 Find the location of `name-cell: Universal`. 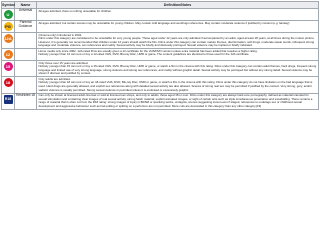

name-cell: Universal is located at coordinates (25, 14).